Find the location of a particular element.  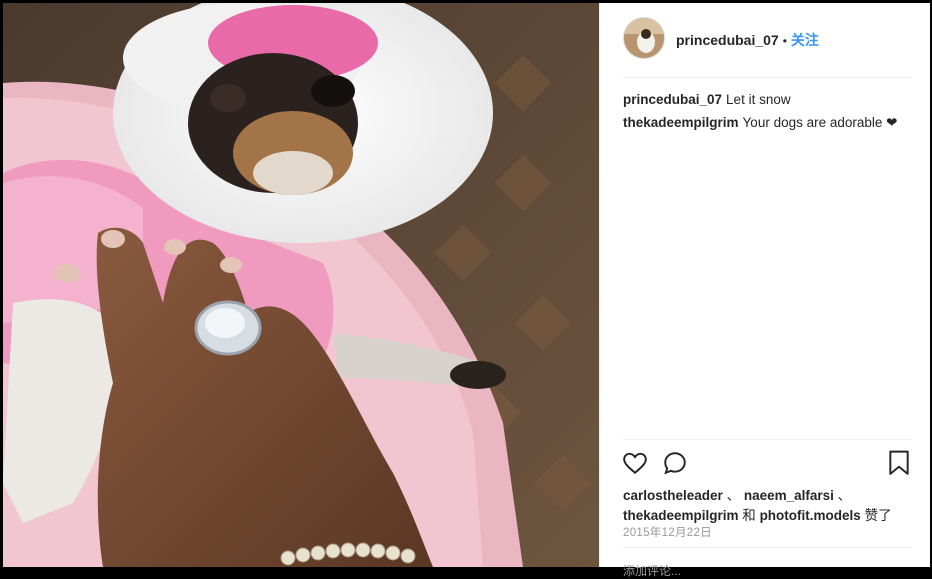

header-divider is located at coordinates (767, 77).